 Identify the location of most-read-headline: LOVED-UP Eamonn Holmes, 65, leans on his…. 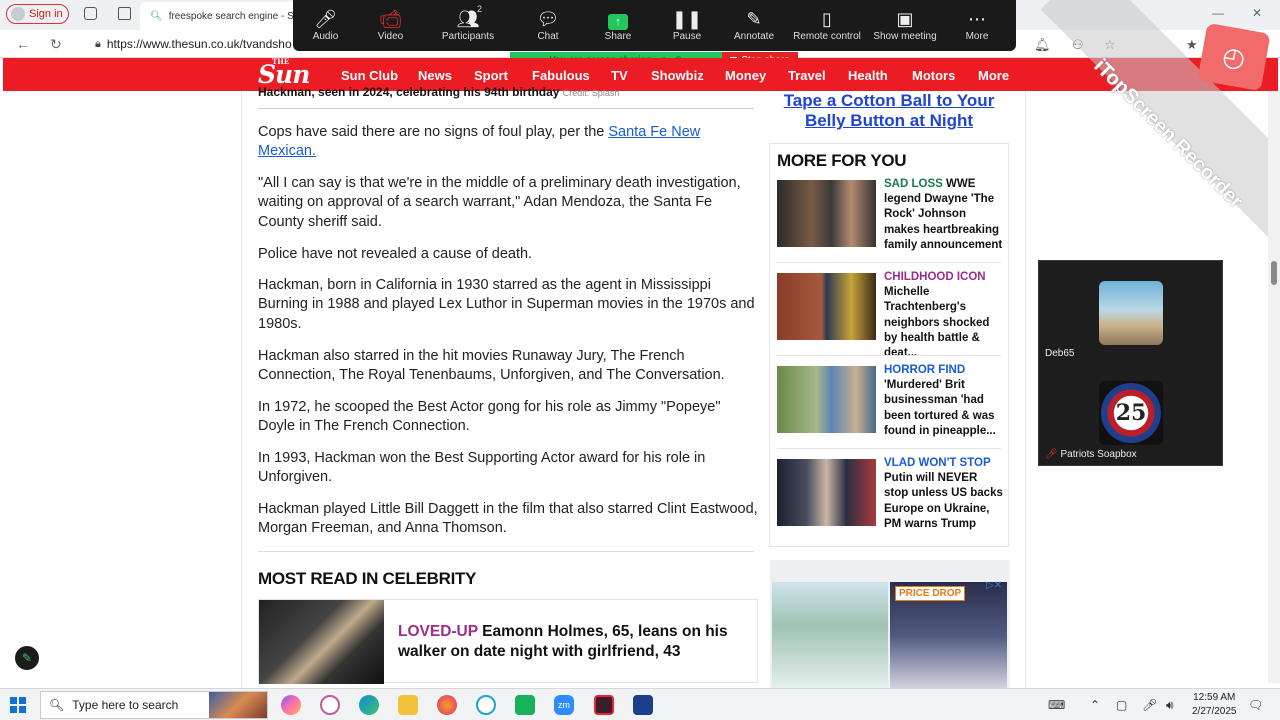
(573, 641).